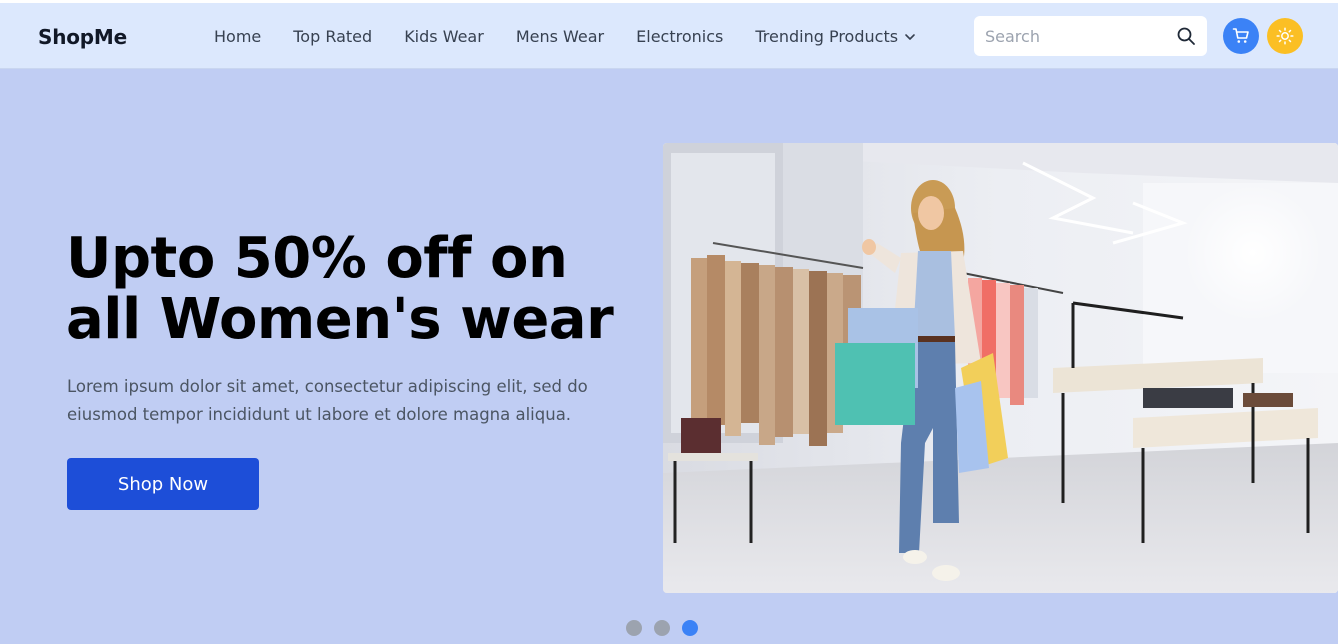 This screenshot has width=1338, height=644. I want to click on nav-link-electronics: Electronics, so click(679, 36).